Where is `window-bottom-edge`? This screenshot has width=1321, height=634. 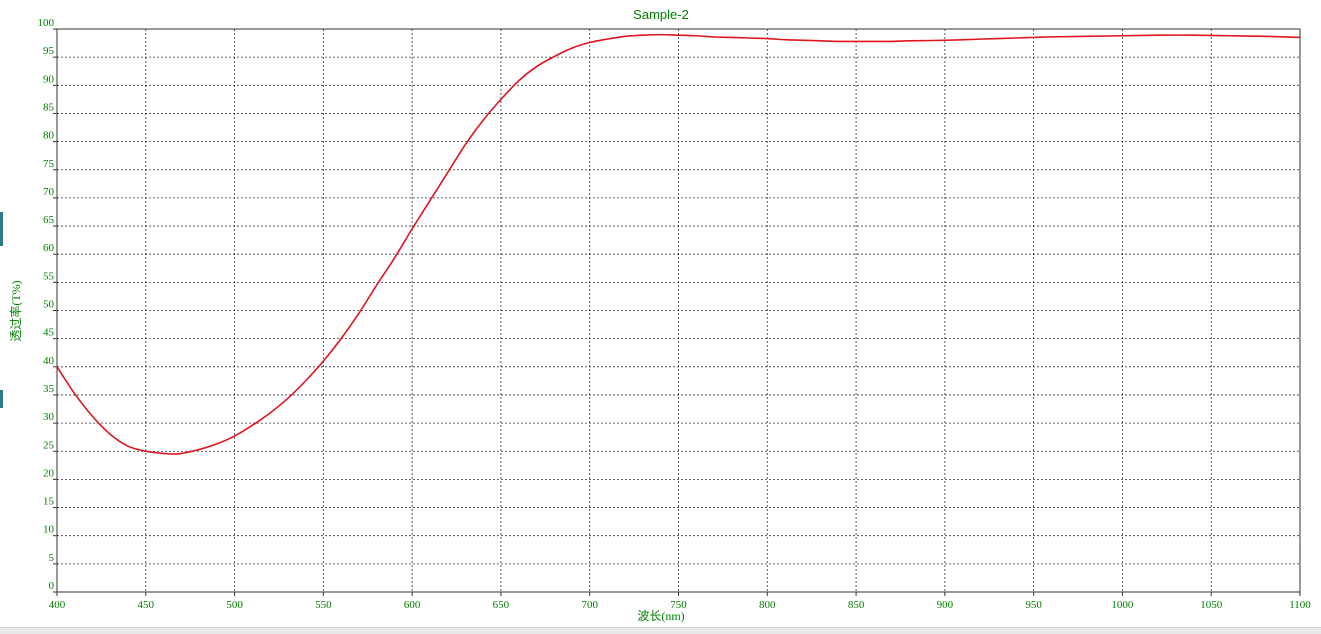
window-bottom-edge is located at coordinates (660, 630).